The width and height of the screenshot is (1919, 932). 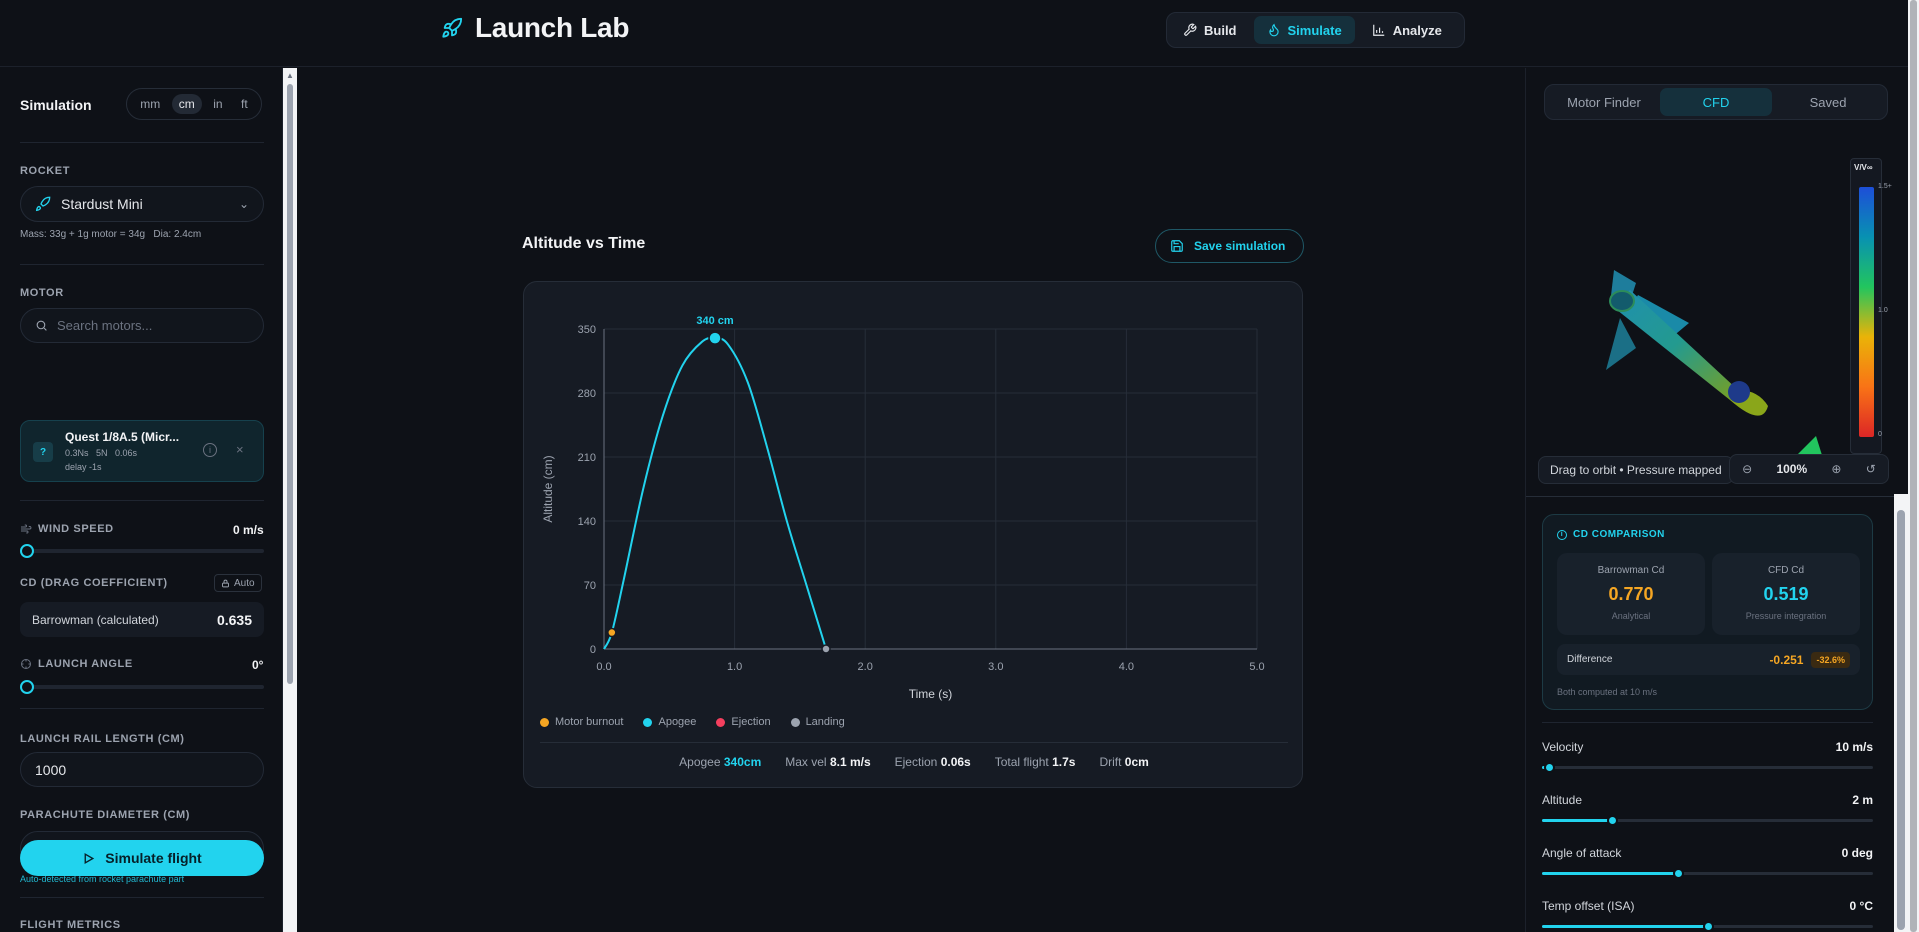 I want to click on zoom-level: 100%, so click(x=1792, y=469).